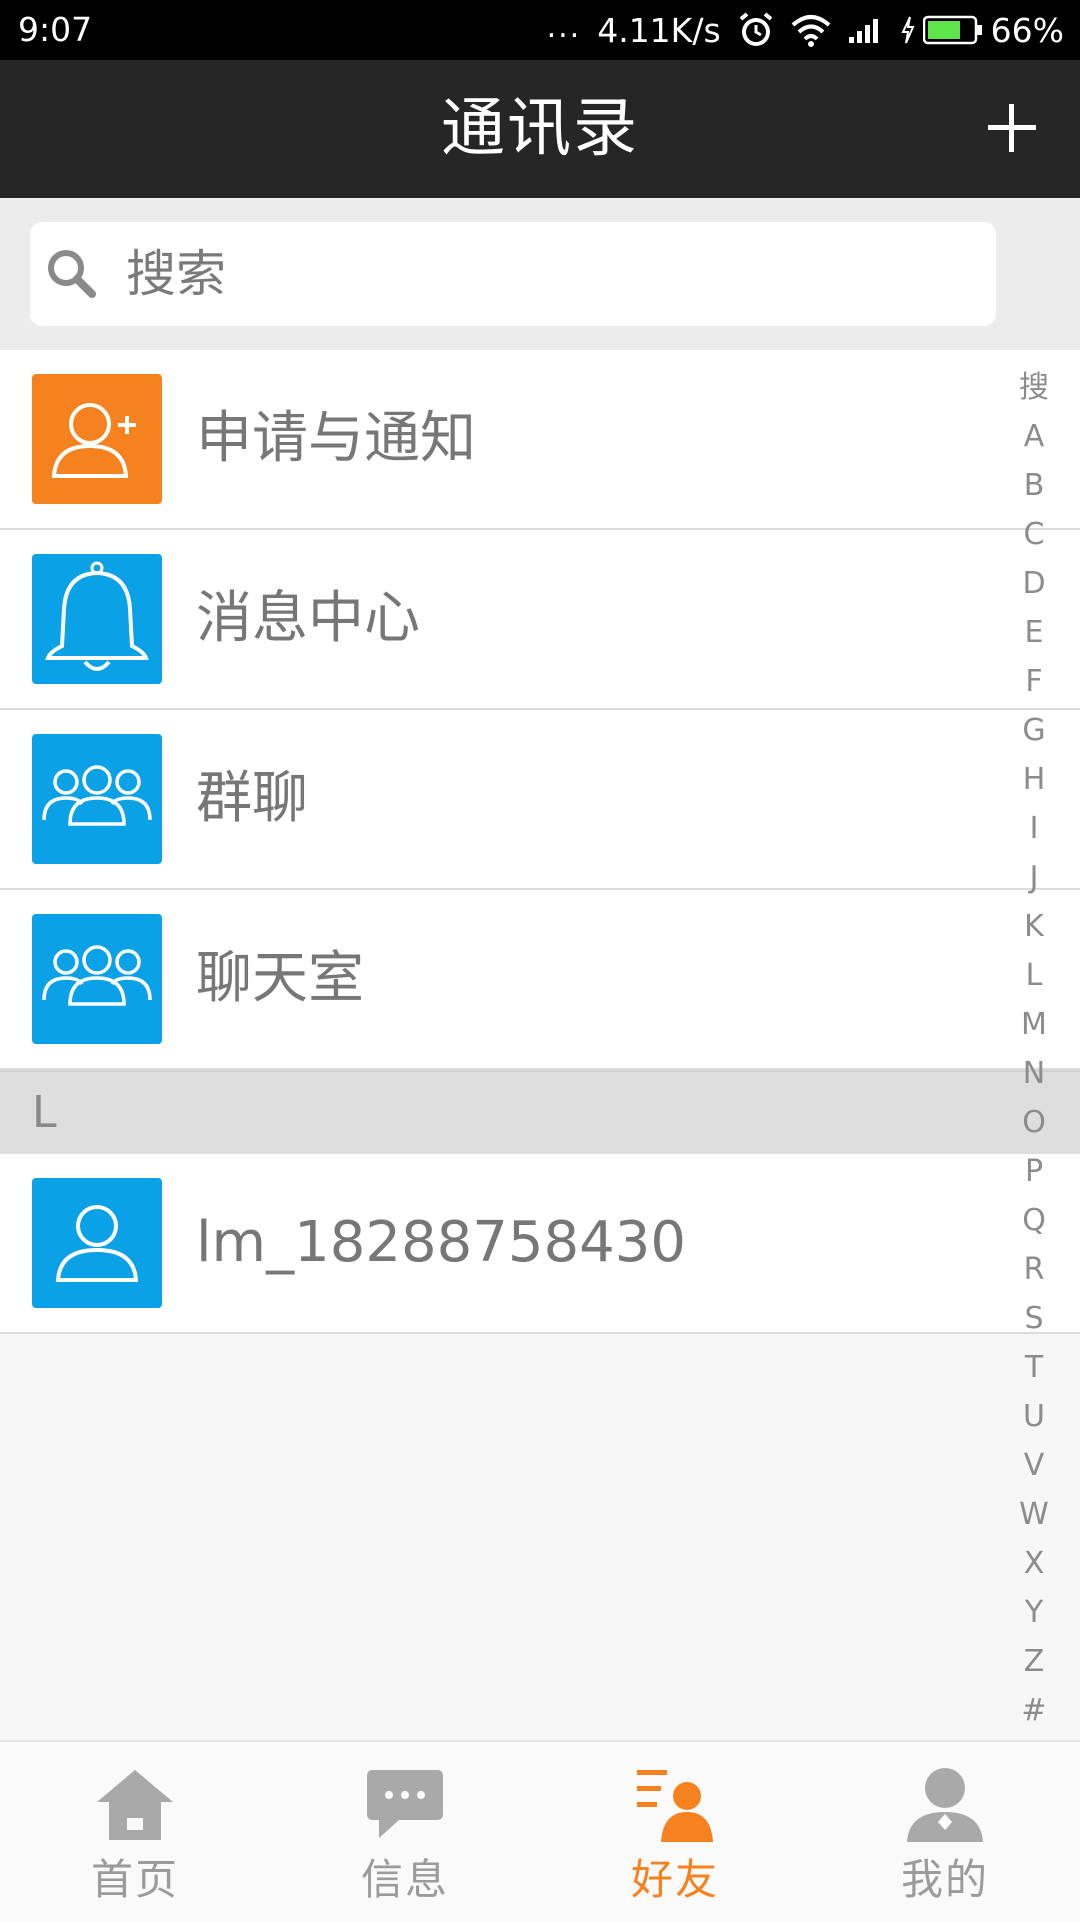 The image size is (1080, 1922). I want to click on alphabet-letter: M, so click(1034, 1024).